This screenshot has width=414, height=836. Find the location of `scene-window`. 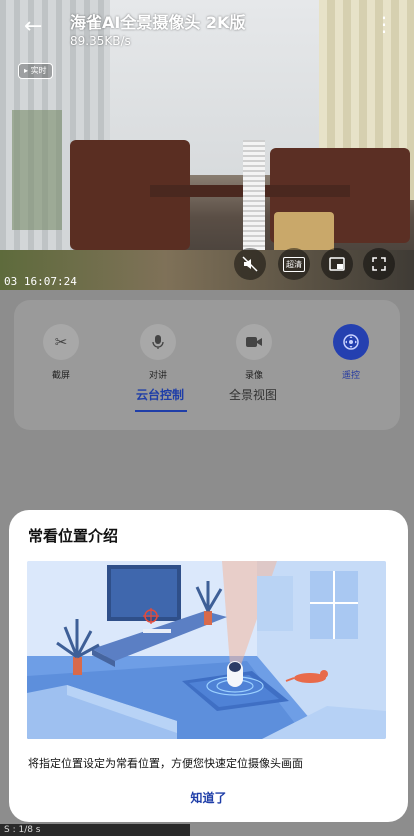

scene-window is located at coordinates (37, 170).